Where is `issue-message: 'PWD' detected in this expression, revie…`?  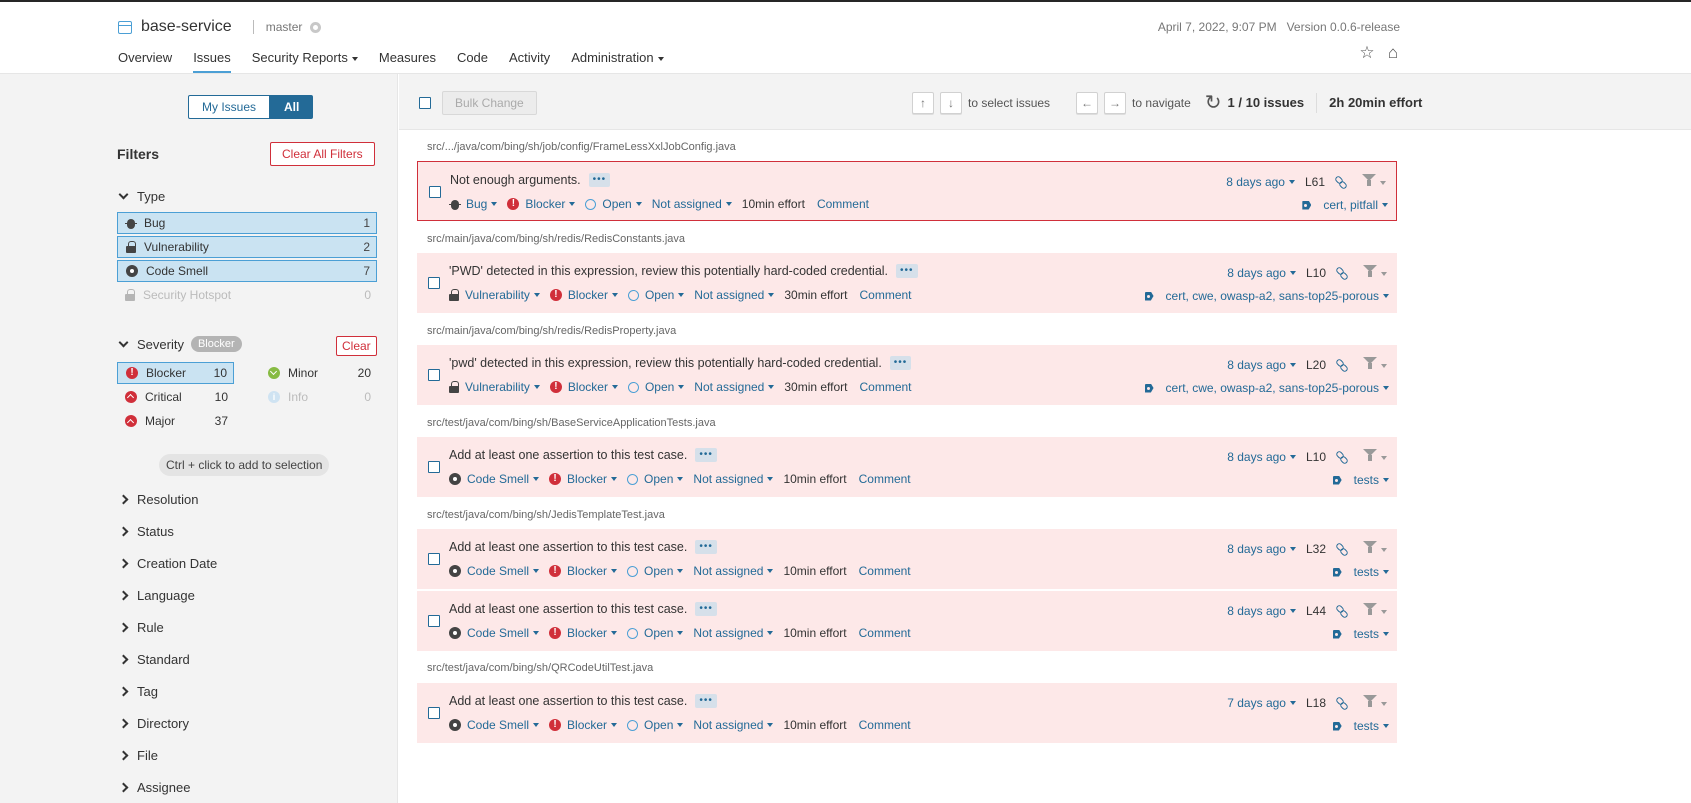 issue-message: 'PWD' detected in this expression, revie… is located at coordinates (668, 271).